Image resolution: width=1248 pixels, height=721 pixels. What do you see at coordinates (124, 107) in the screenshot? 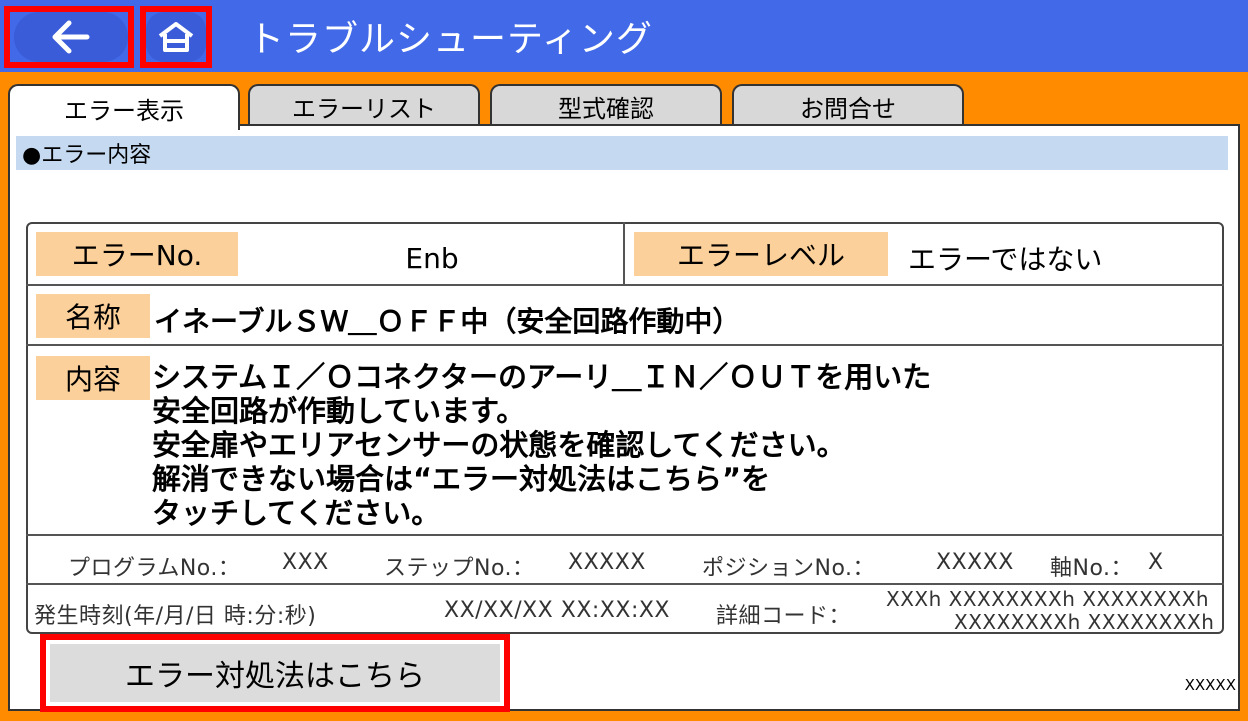
I see `tab-error-display: エラー表示` at bounding box center [124, 107].